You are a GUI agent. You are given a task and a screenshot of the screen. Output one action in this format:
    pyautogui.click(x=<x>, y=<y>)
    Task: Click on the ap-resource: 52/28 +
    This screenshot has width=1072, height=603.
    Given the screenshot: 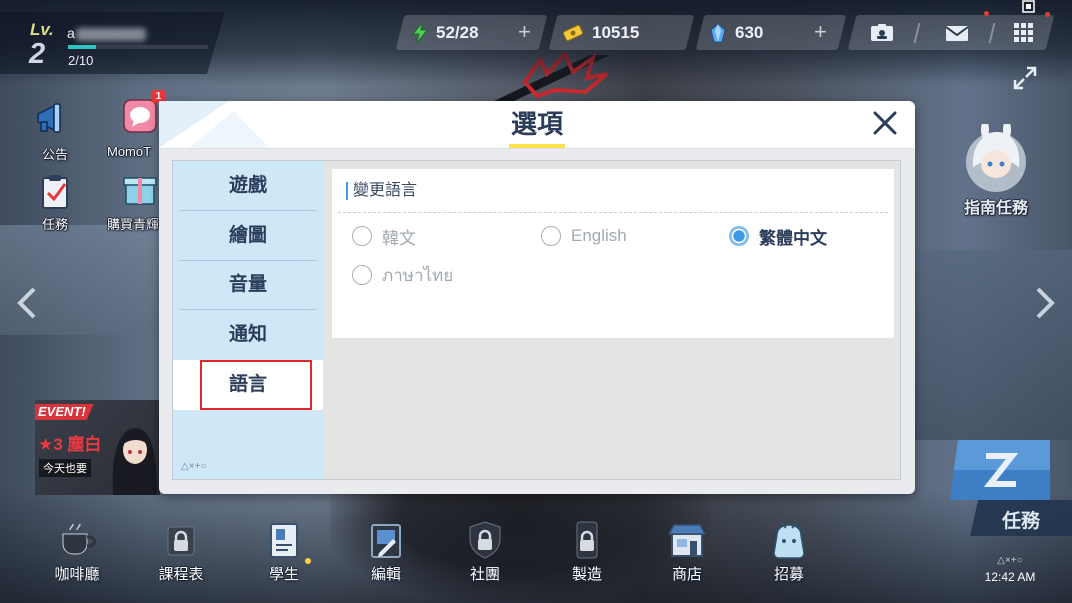 What is the action you would take?
    pyautogui.click(x=471, y=32)
    